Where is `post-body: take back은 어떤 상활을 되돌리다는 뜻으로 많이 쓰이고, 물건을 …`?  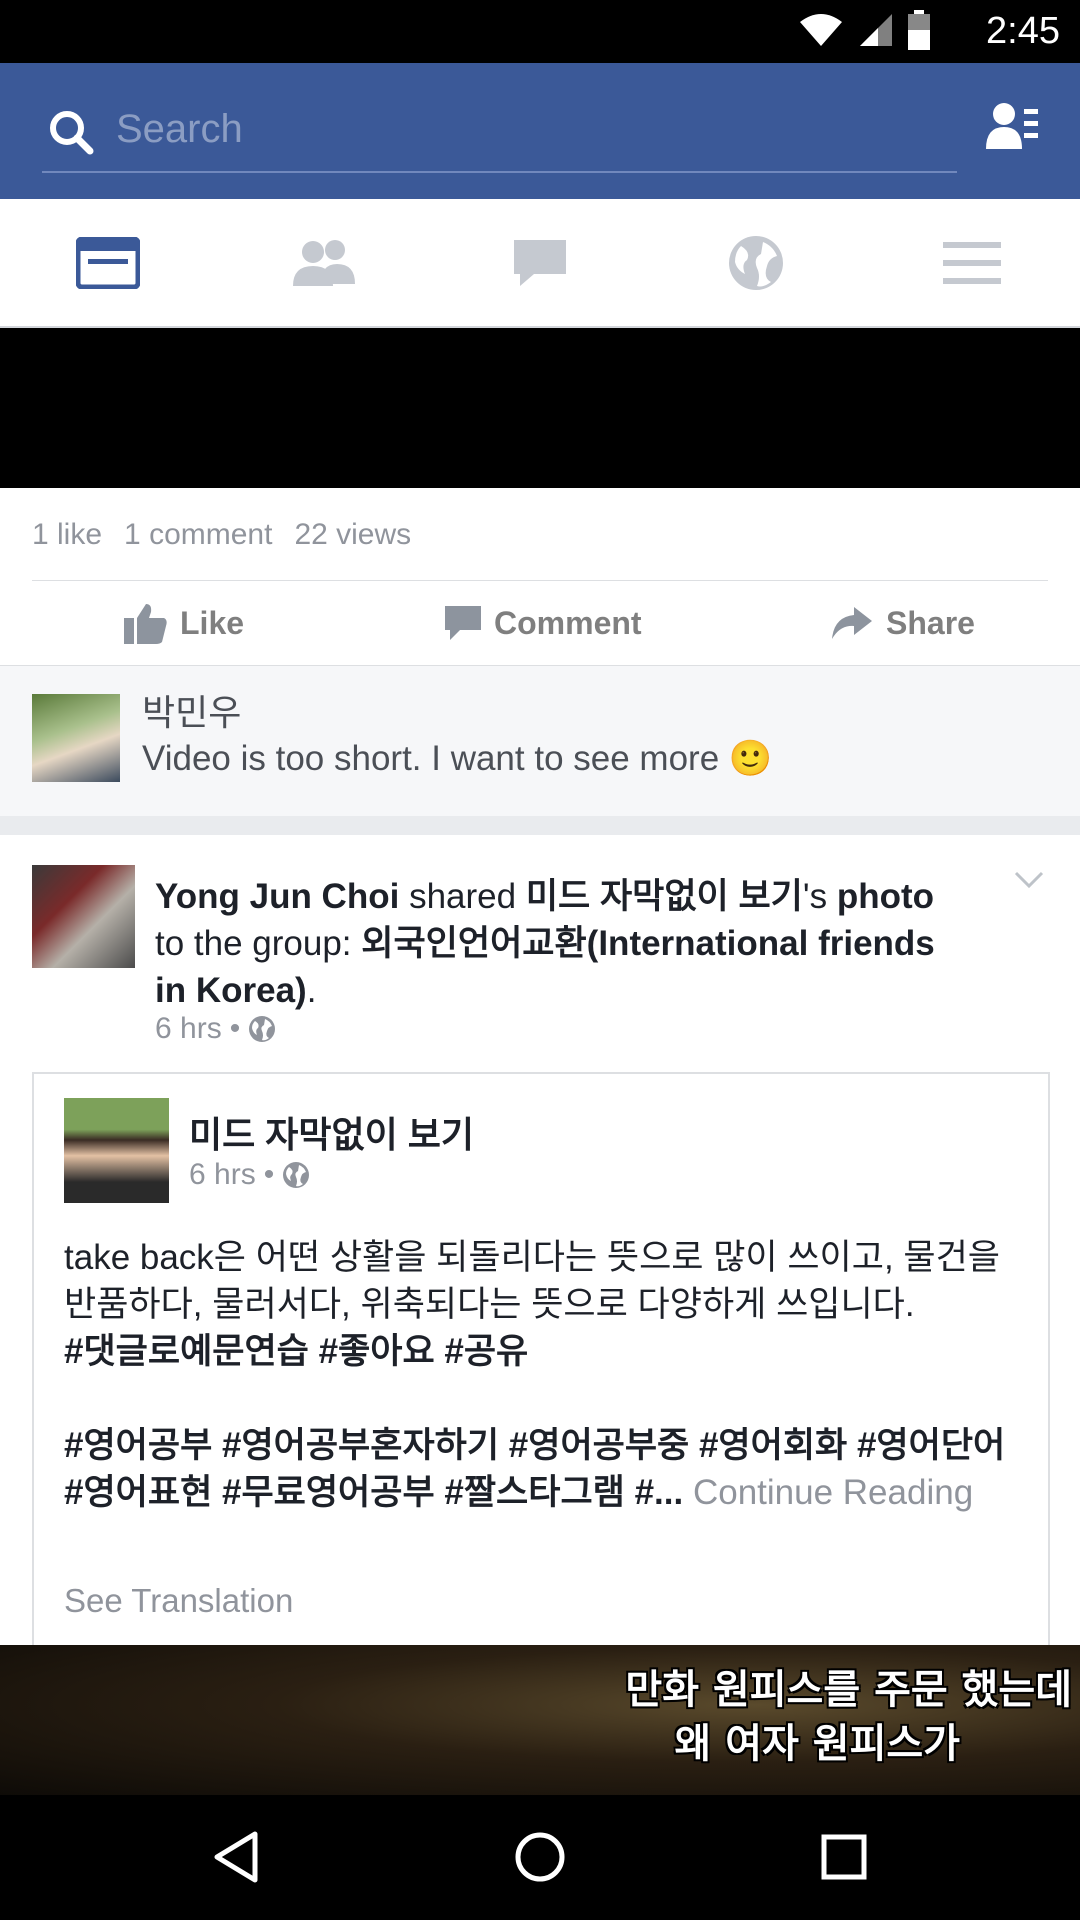
post-body: take back은 어떤 상활을 되돌리다는 뜻으로 많이 쓰이고, 물건을 … is located at coordinates (544, 1375).